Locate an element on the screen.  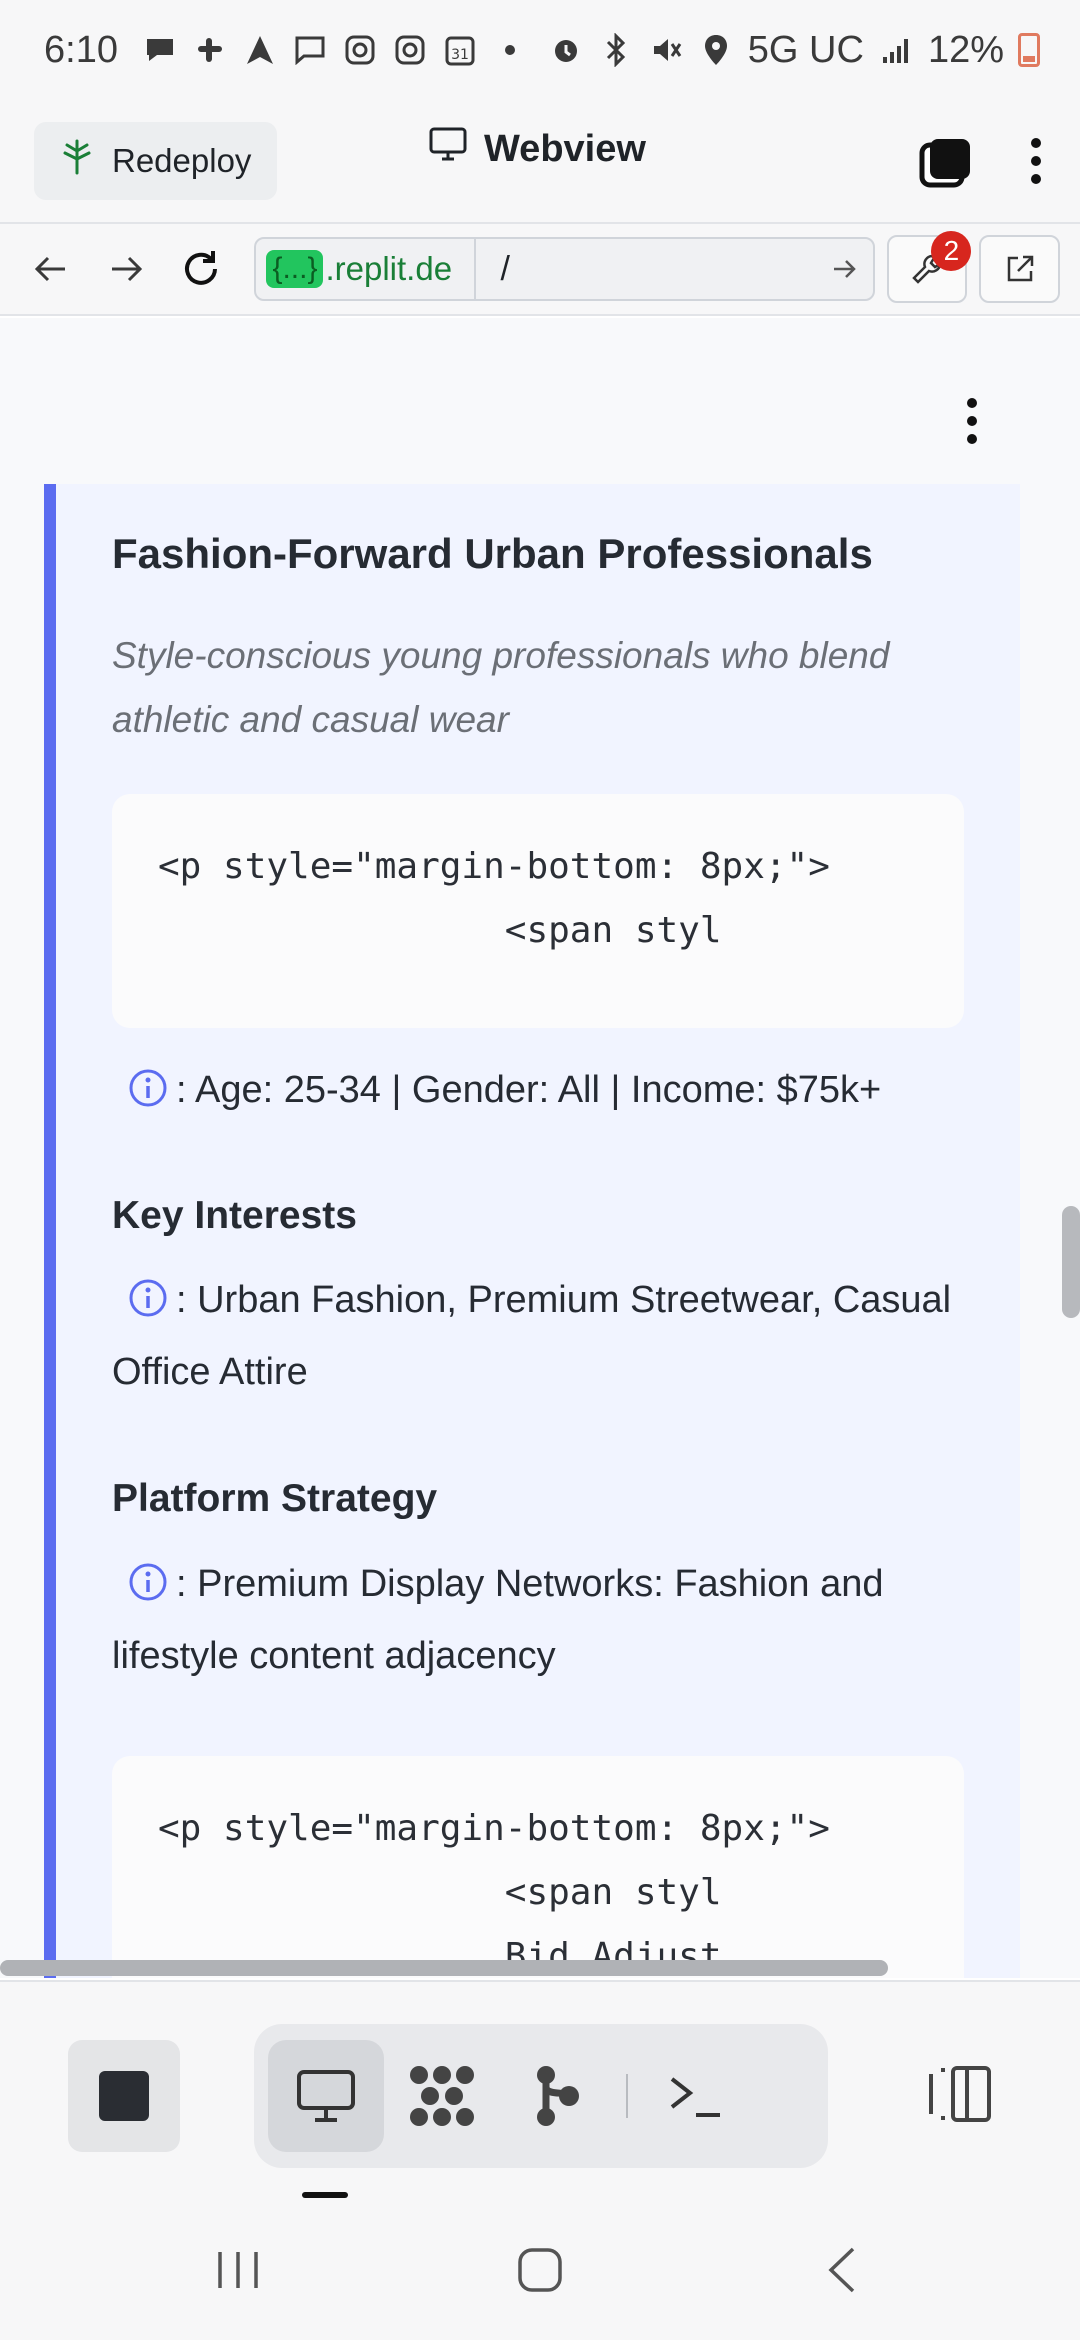
horizontal-scrollbar-track is located at coordinates (540, 1969).